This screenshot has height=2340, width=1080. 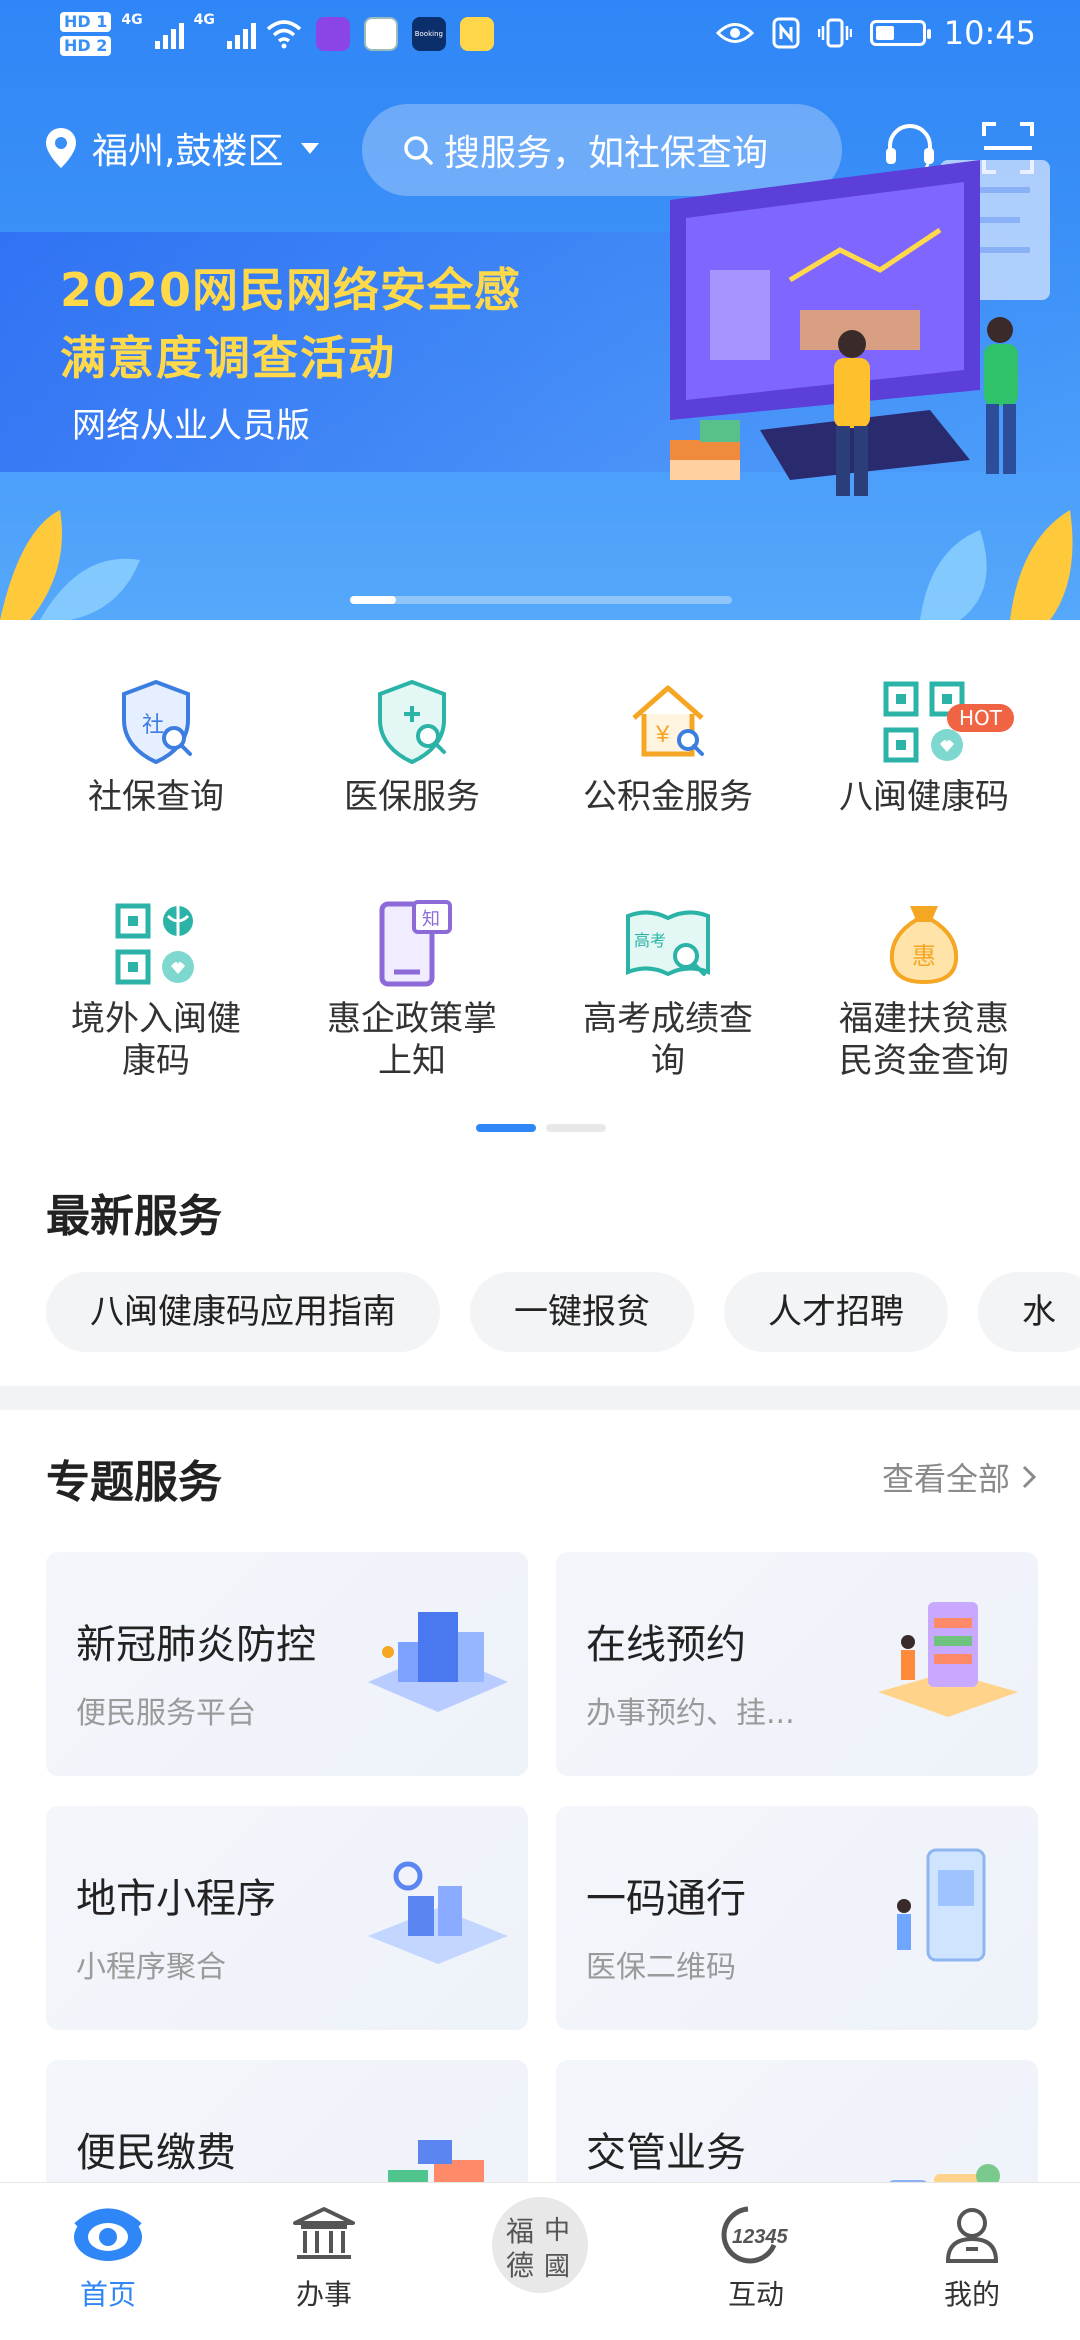 I want to click on nav-fude-china: 福 中 德 國, so click(x=540, y=2245).